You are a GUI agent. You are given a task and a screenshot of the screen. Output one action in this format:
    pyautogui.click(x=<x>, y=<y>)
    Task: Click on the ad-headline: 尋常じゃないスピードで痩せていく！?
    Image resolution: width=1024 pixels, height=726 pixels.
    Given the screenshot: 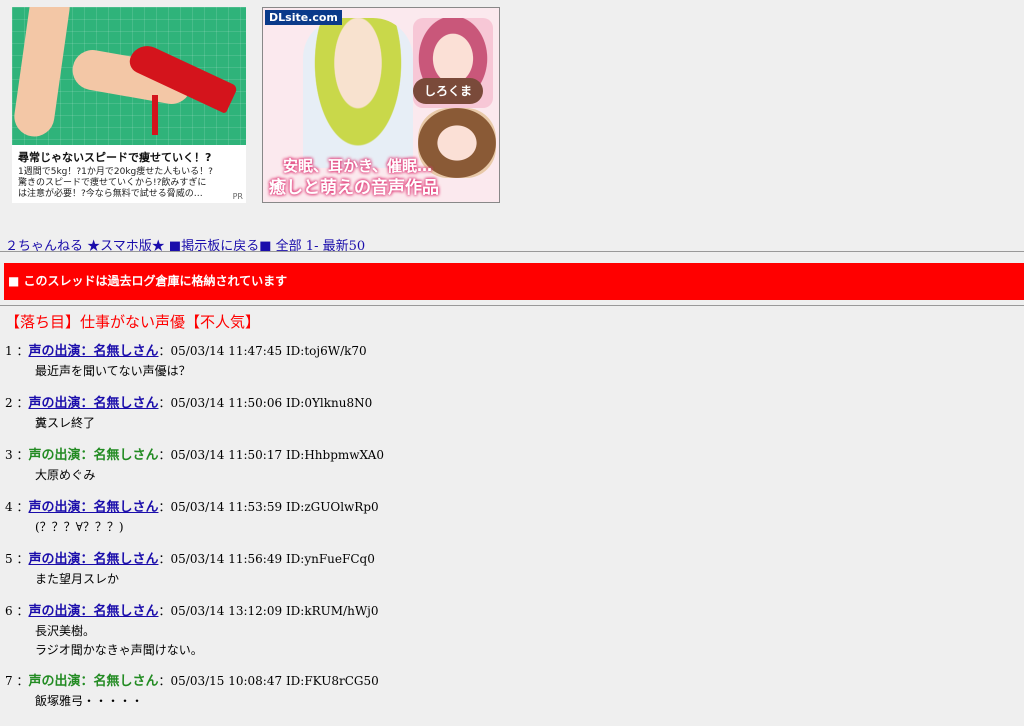 What is the action you would take?
    pyautogui.click(x=115, y=157)
    